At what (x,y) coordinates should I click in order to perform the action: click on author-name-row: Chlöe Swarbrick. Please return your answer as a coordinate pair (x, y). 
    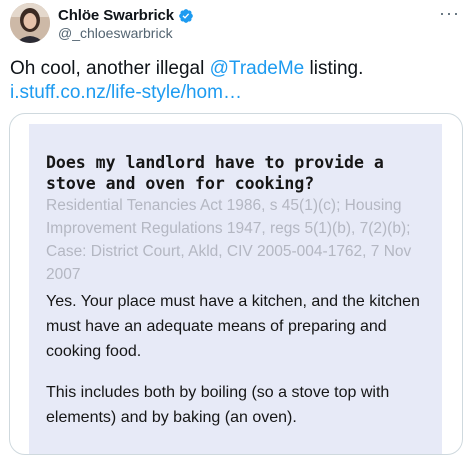
    Looking at the image, I should click on (126, 15).